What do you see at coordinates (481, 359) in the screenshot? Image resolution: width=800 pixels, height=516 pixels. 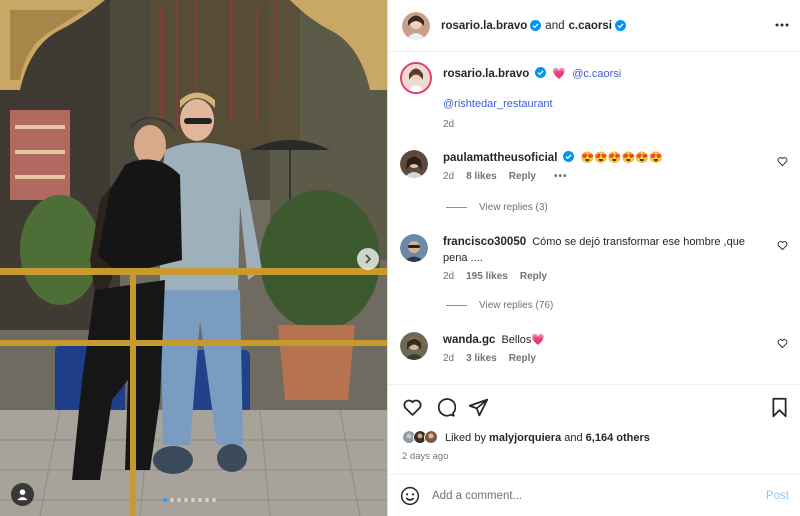 I see `comment-likes: 3 likes` at bounding box center [481, 359].